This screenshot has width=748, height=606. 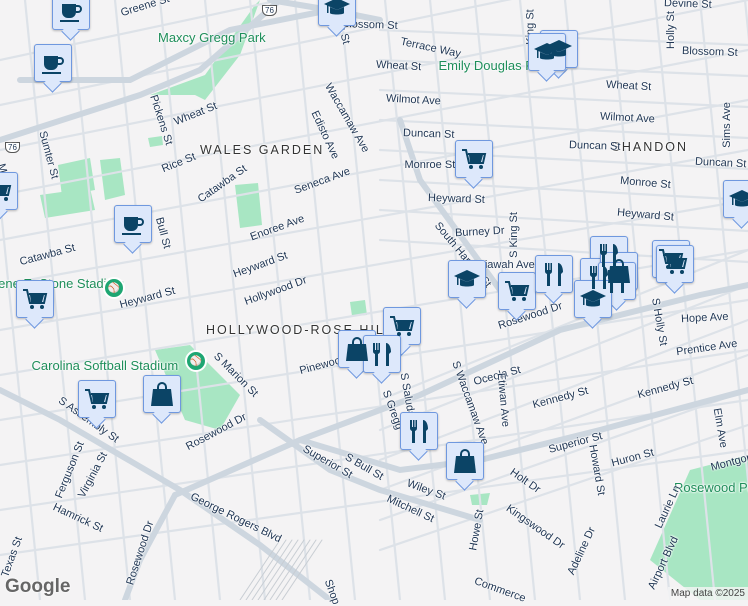 I want to click on park-label: Maxcy Gregg Park, so click(x=212, y=37).